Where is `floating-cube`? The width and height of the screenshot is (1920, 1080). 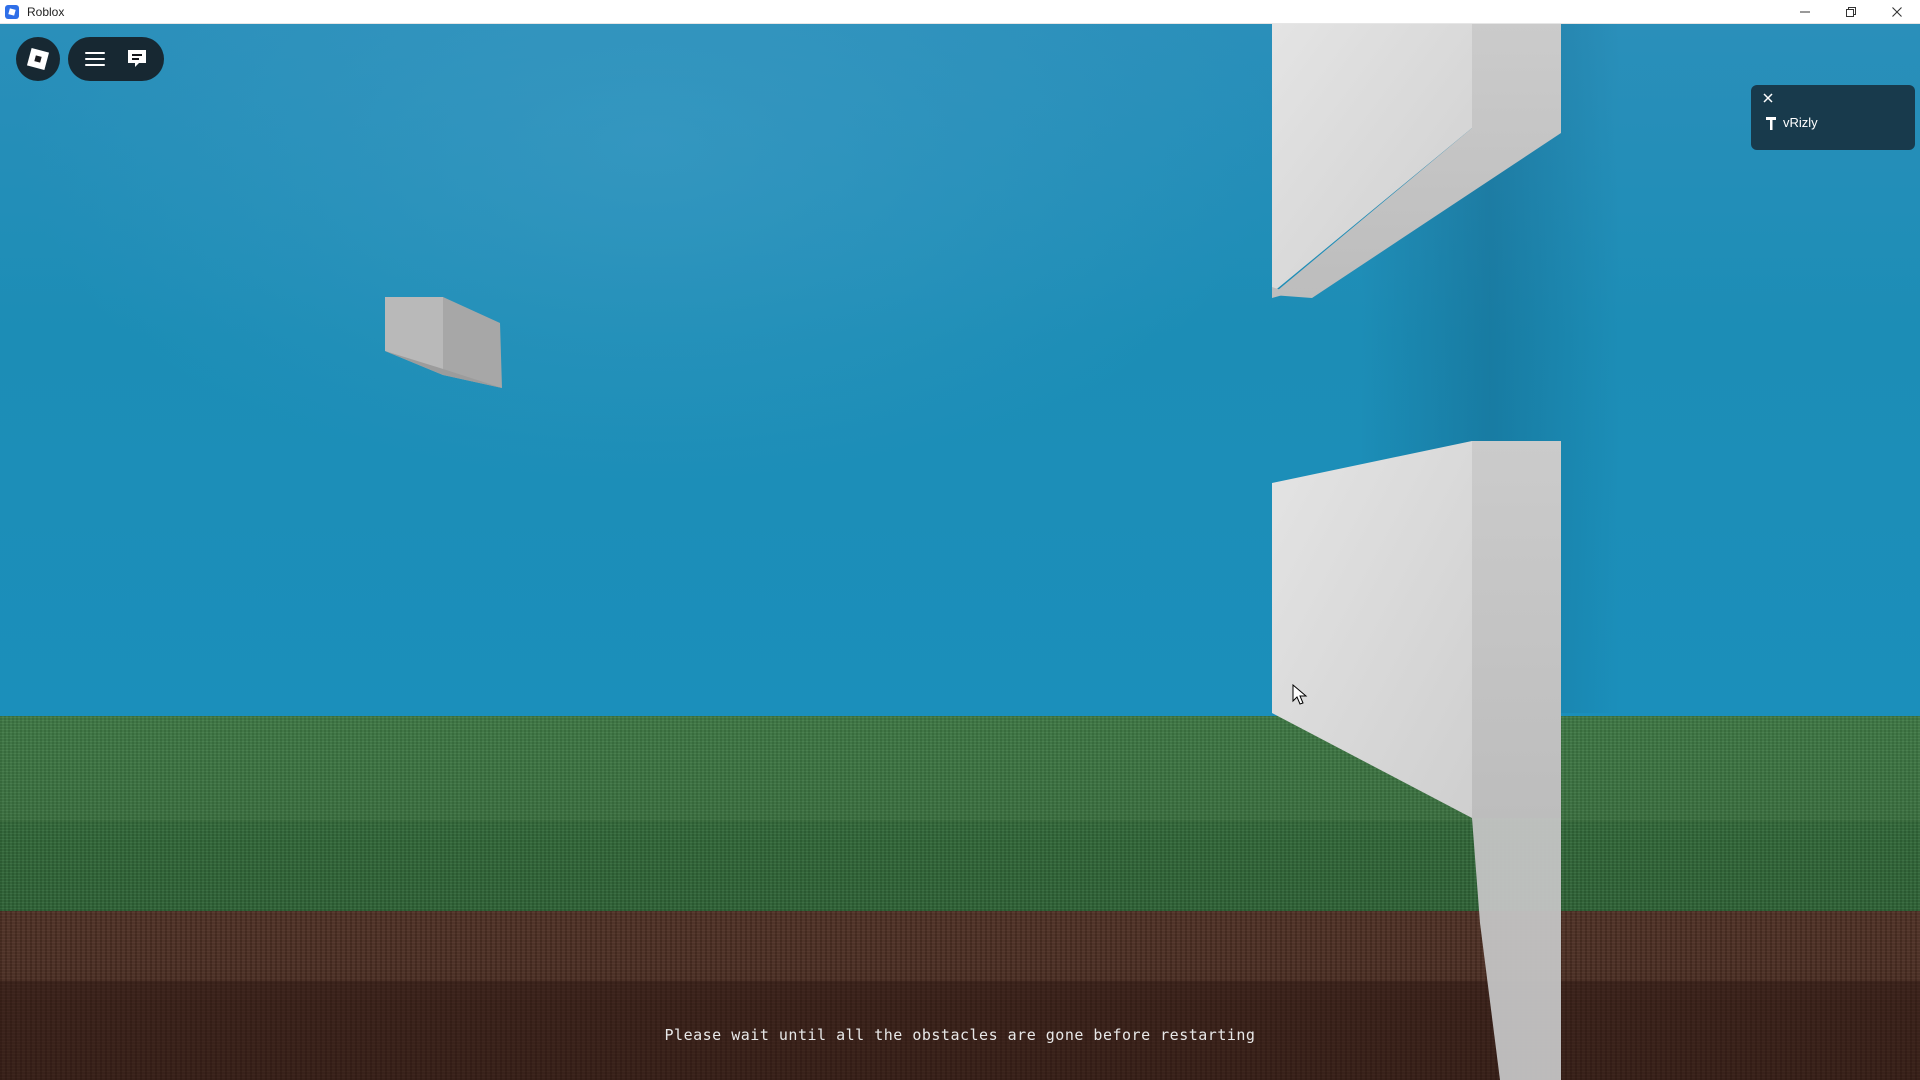 floating-cube is located at coordinates (443, 342).